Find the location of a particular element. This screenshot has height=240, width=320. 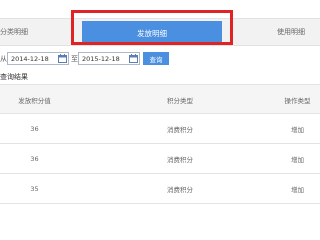

results-title: 查询结果 is located at coordinates (14, 77).